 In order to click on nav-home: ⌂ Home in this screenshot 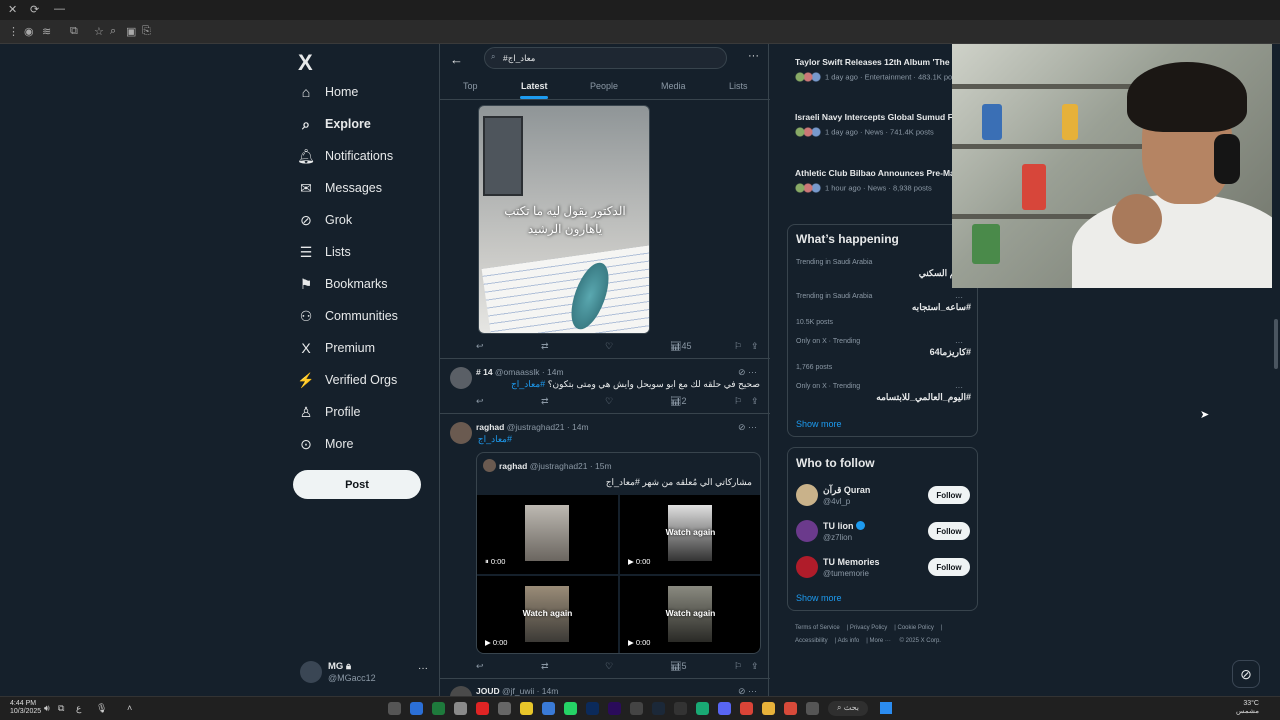, I will do `click(368, 92)`.